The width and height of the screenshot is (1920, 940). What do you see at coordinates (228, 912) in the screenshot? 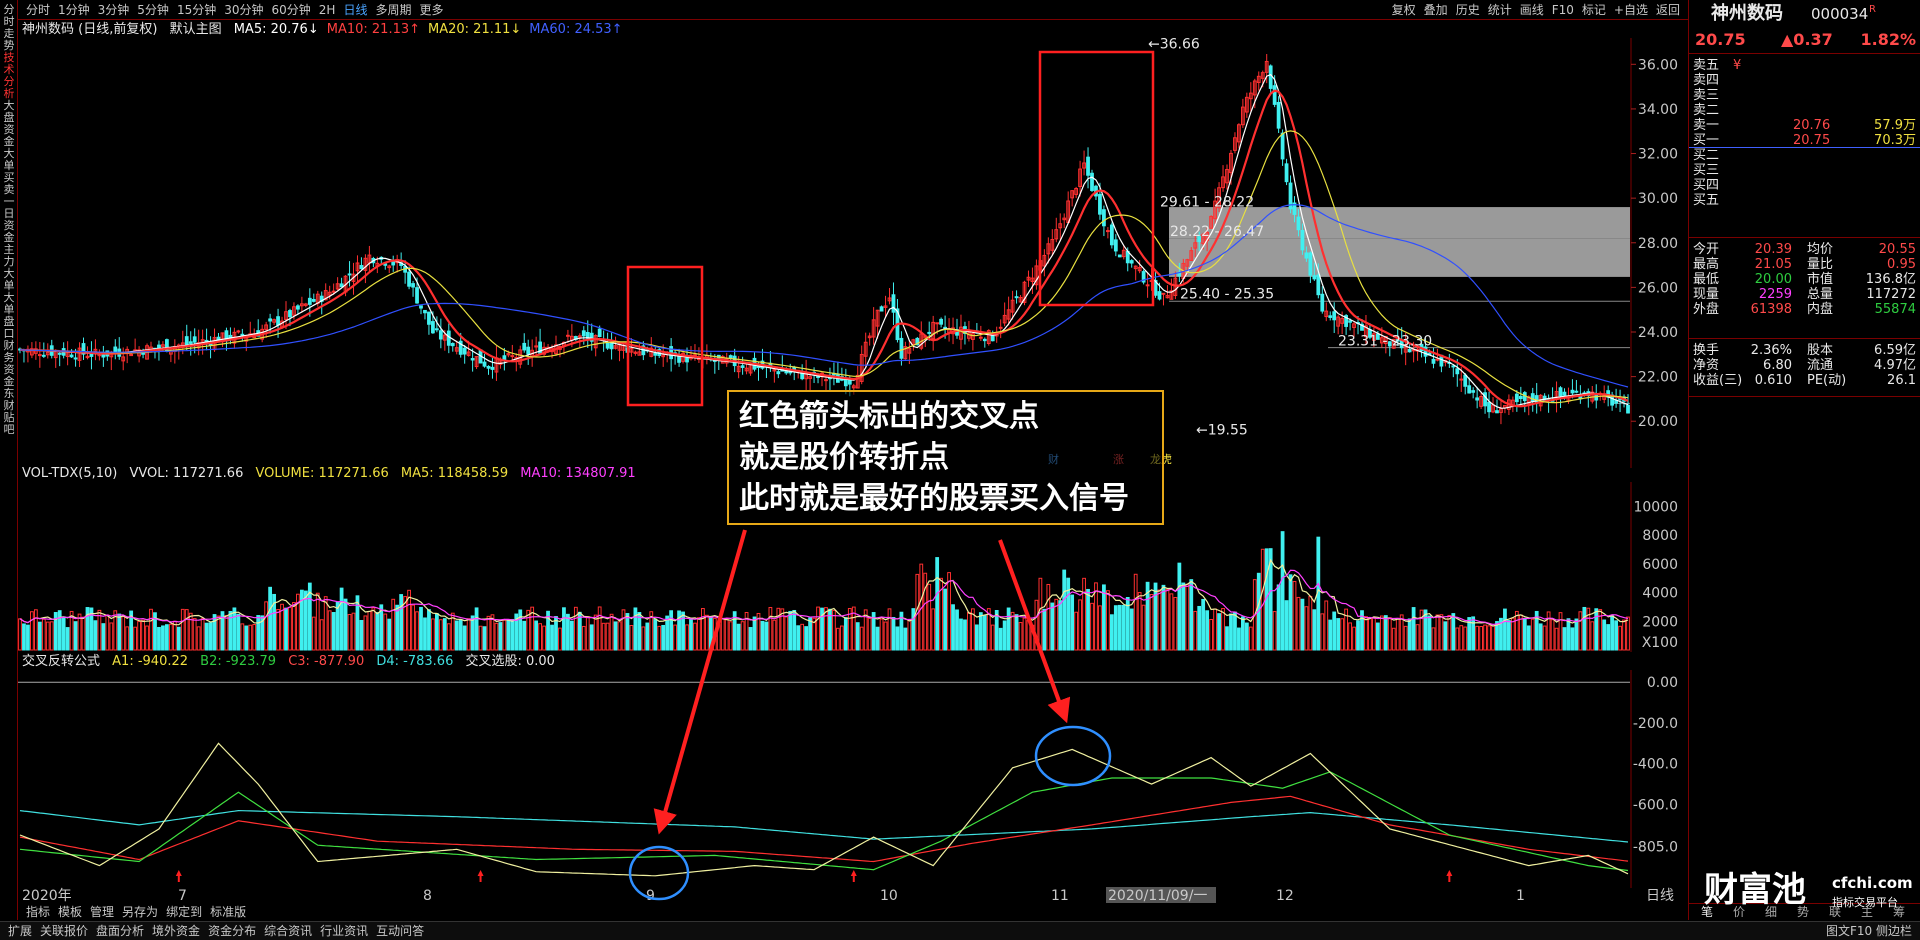
I see `bottom-tab-5: 标准版` at bounding box center [228, 912].